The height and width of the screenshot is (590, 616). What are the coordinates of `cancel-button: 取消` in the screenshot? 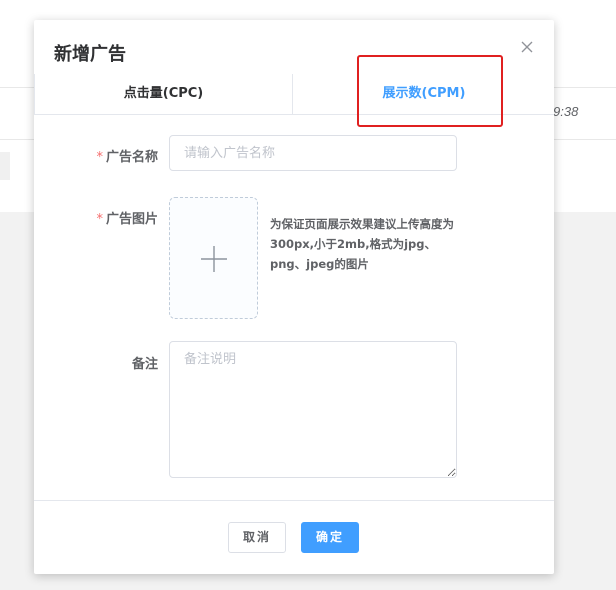 It's located at (257, 537).